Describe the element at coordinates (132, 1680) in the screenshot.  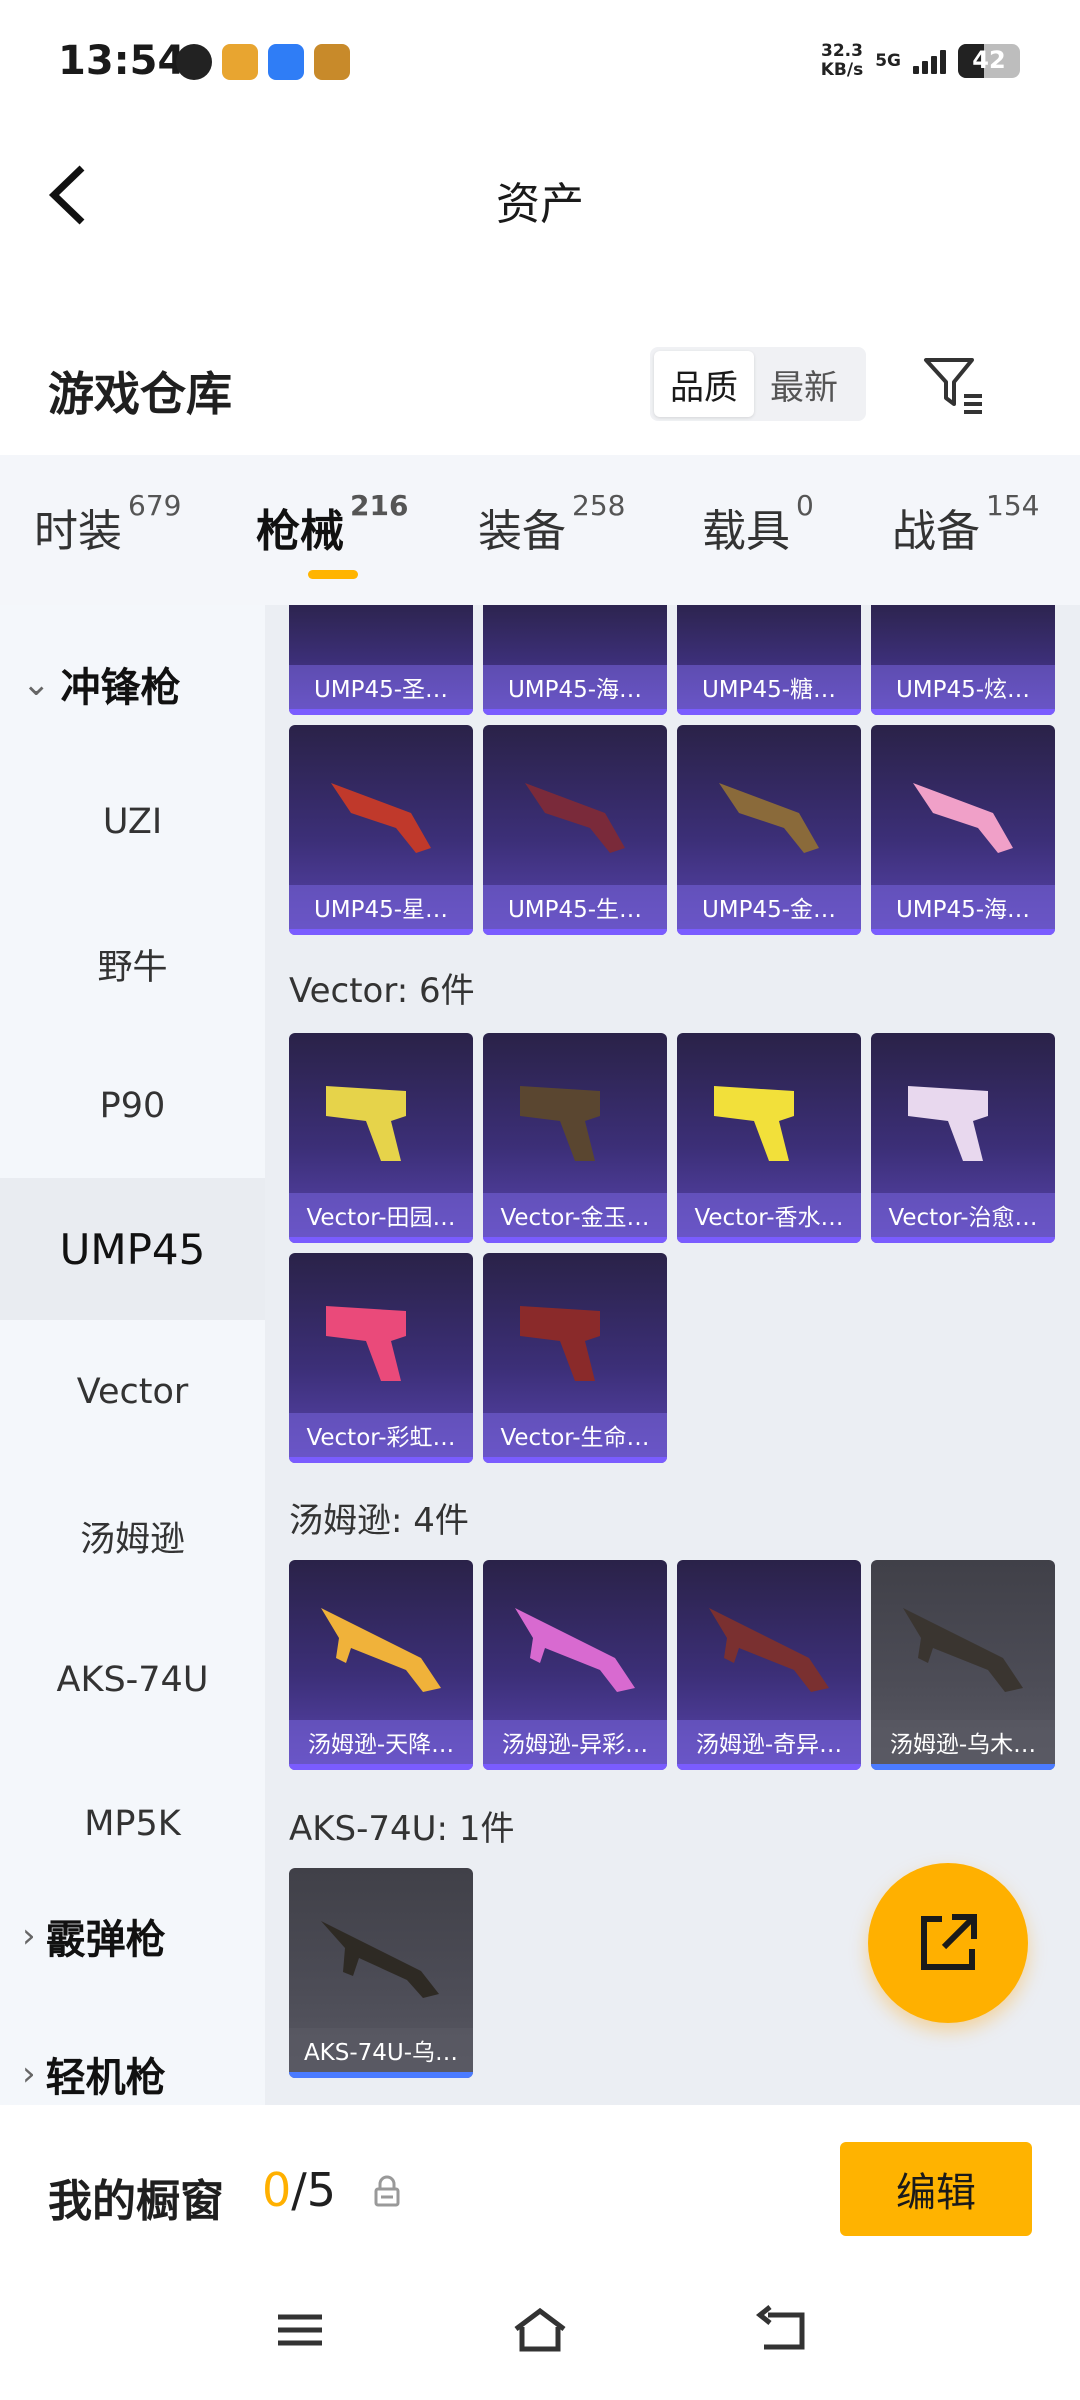
I see `sidebar-item-aks74u: AKS-74U` at that location.